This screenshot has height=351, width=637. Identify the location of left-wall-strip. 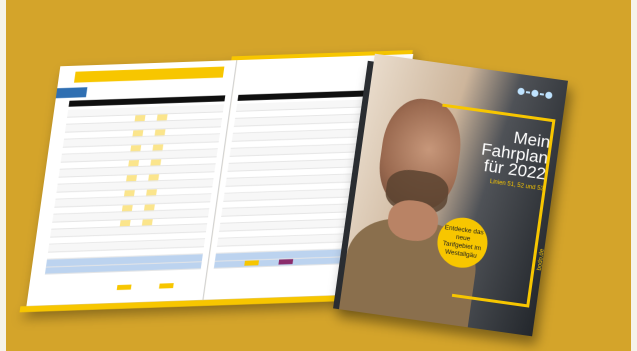
(3, 175).